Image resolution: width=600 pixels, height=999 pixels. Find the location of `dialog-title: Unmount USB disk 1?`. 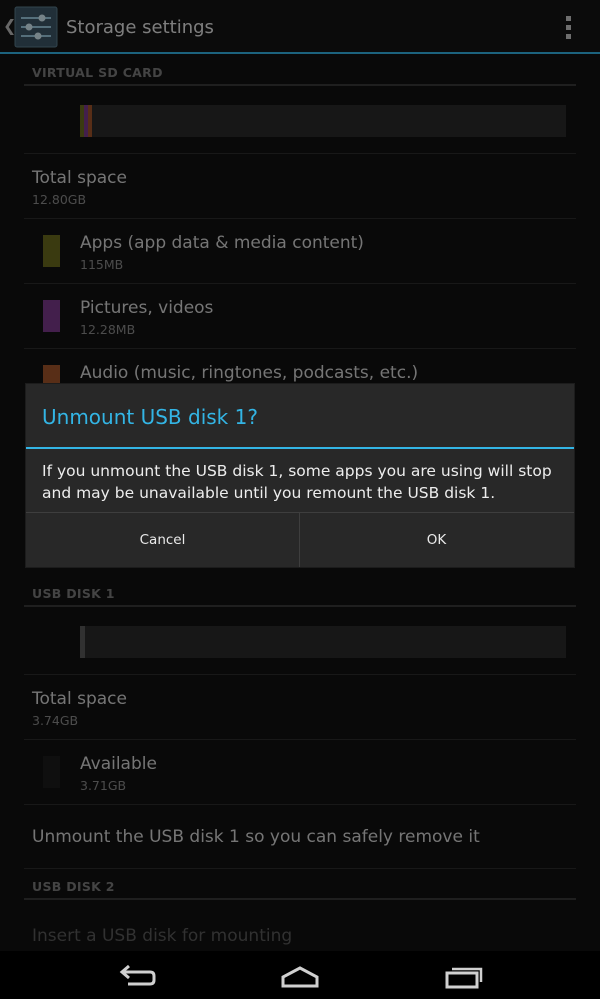

dialog-title: Unmount USB disk 1? is located at coordinates (150, 417).